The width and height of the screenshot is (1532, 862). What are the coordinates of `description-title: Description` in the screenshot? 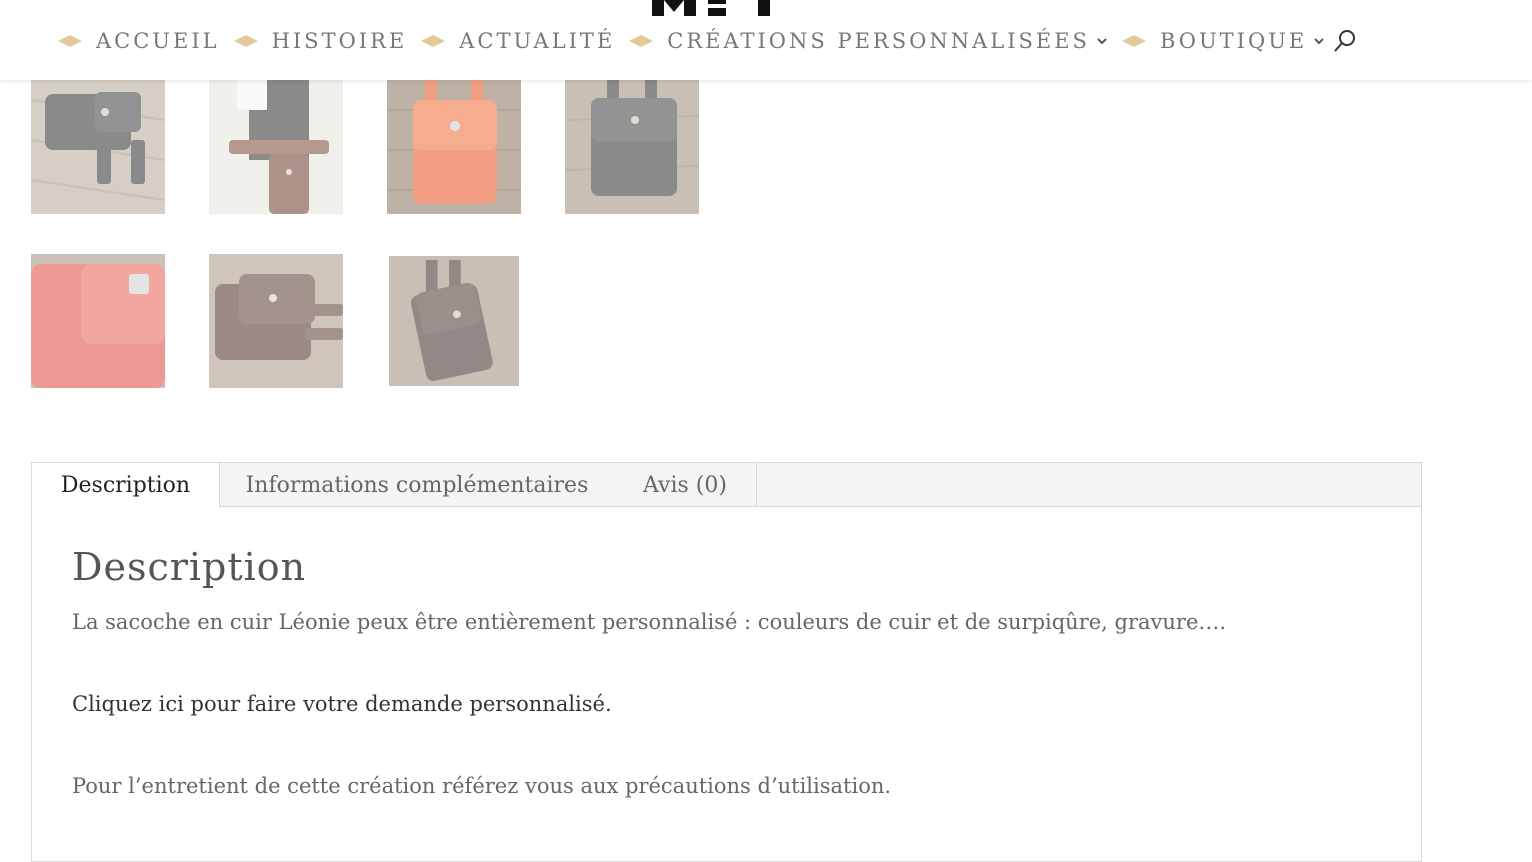 It's located at (189, 567).